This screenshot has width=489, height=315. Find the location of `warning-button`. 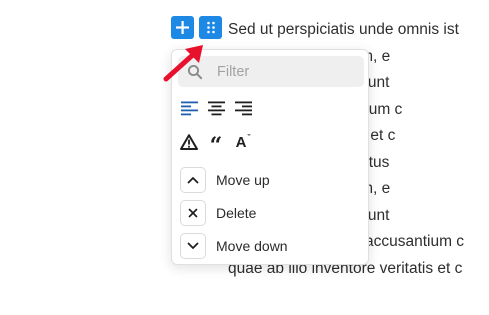

warning-button is located at coordinates (189, 142).